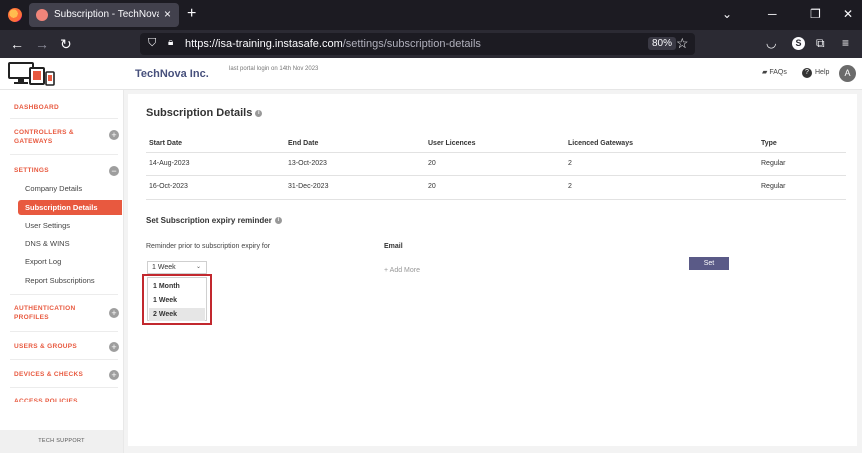  I want to click on help-link: ? Help, so click(815, 73).